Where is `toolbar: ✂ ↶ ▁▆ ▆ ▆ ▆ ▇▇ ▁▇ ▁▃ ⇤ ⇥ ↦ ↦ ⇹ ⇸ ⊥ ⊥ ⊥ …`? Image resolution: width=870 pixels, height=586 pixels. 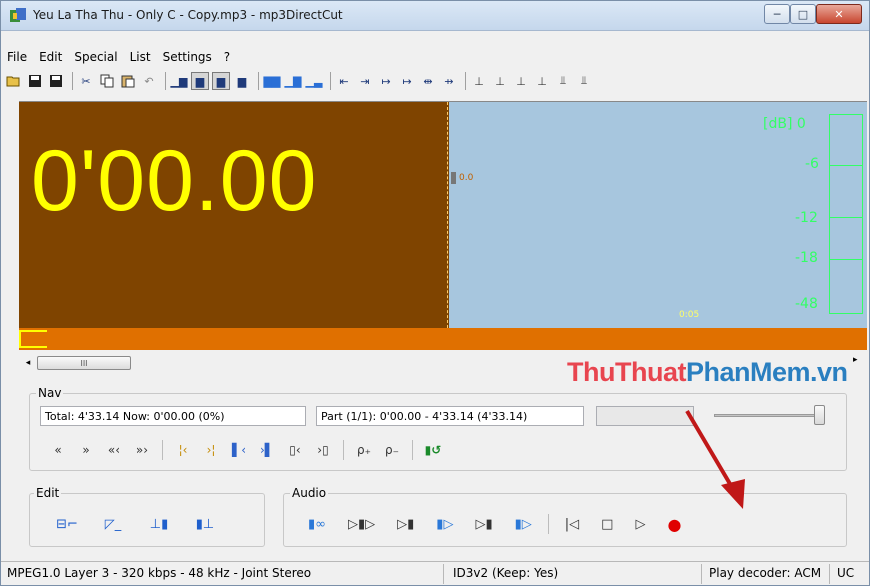
toolbar: ✂ ↶ ▁▆ ▆ ▆ ▆ ▇▇ ▁▇ ▁▃ ⇤ ⇥ ↦ ↦ ⇹ ⇸ ⊥ ⊥ ⊥ … is located at coordinates (435, 81).